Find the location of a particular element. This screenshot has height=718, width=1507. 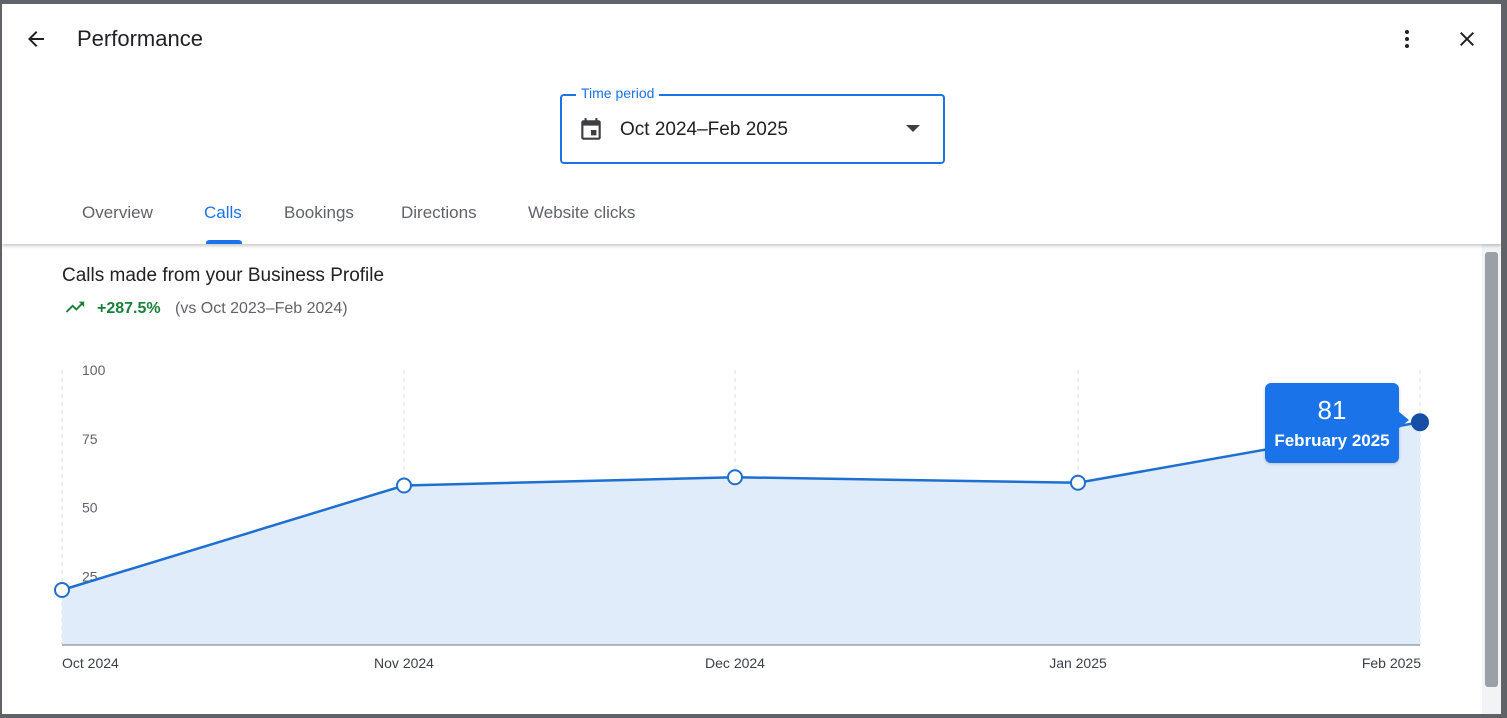

scrollbar is located at coordinates (1491, 479).